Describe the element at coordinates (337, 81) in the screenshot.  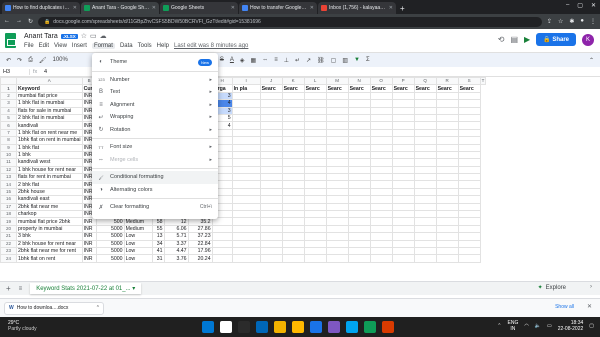
I see `column-header: M` at that location.